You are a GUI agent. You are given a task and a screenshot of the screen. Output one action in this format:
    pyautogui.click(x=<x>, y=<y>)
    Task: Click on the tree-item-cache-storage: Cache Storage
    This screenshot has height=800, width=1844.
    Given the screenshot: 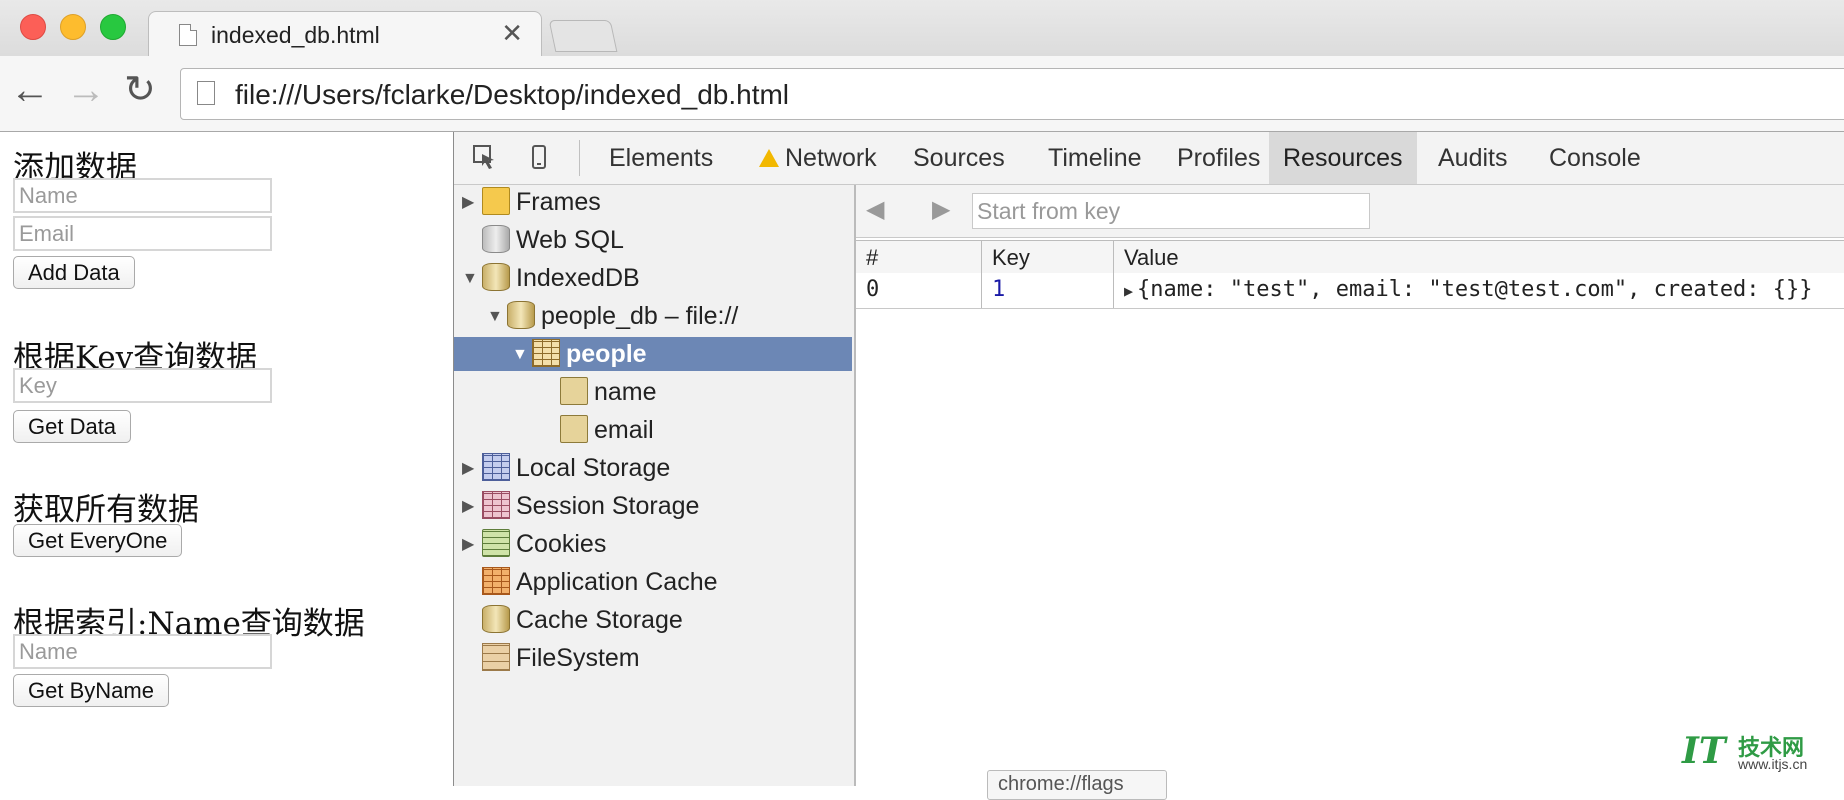 What is the action you would take?
    pyautogui.click(x=582, y=620)
    